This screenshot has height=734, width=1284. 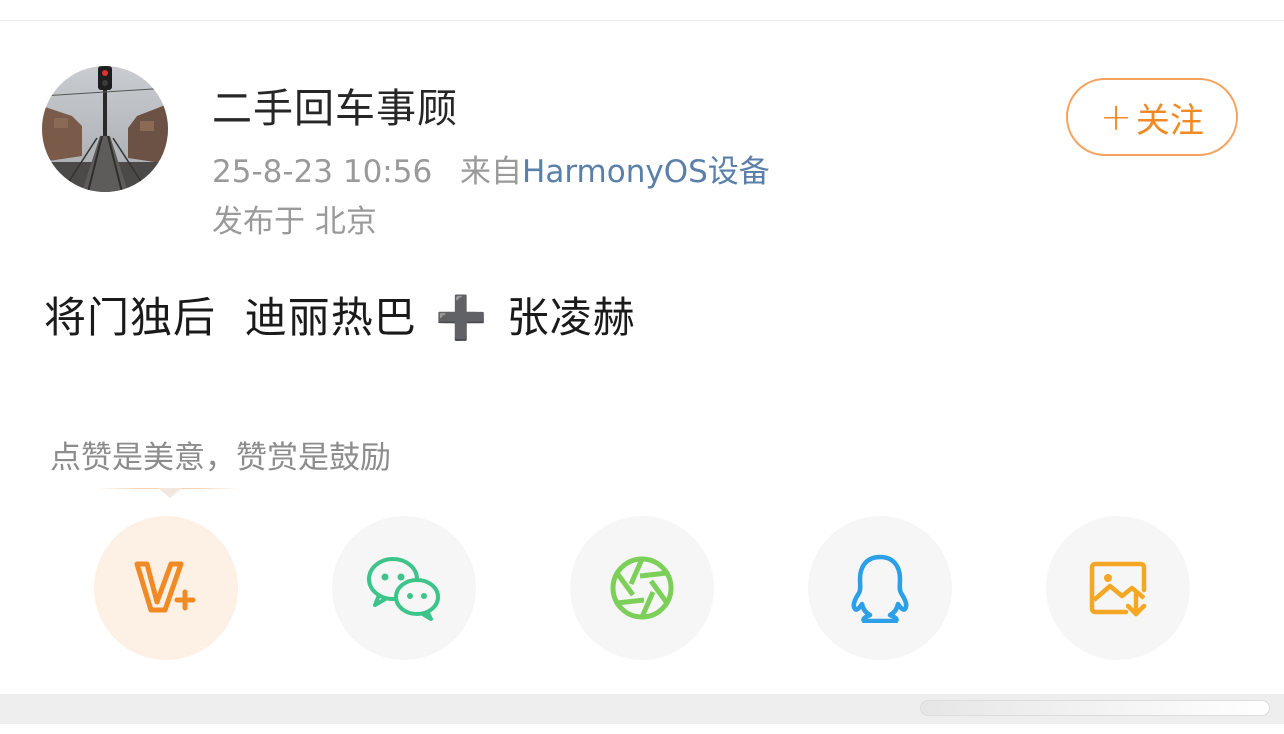 What do you see at coordinates (646, 172) in the screenshot?
I see `post-source-link: HarmonyOS设备` at bounding box center [646, 172].